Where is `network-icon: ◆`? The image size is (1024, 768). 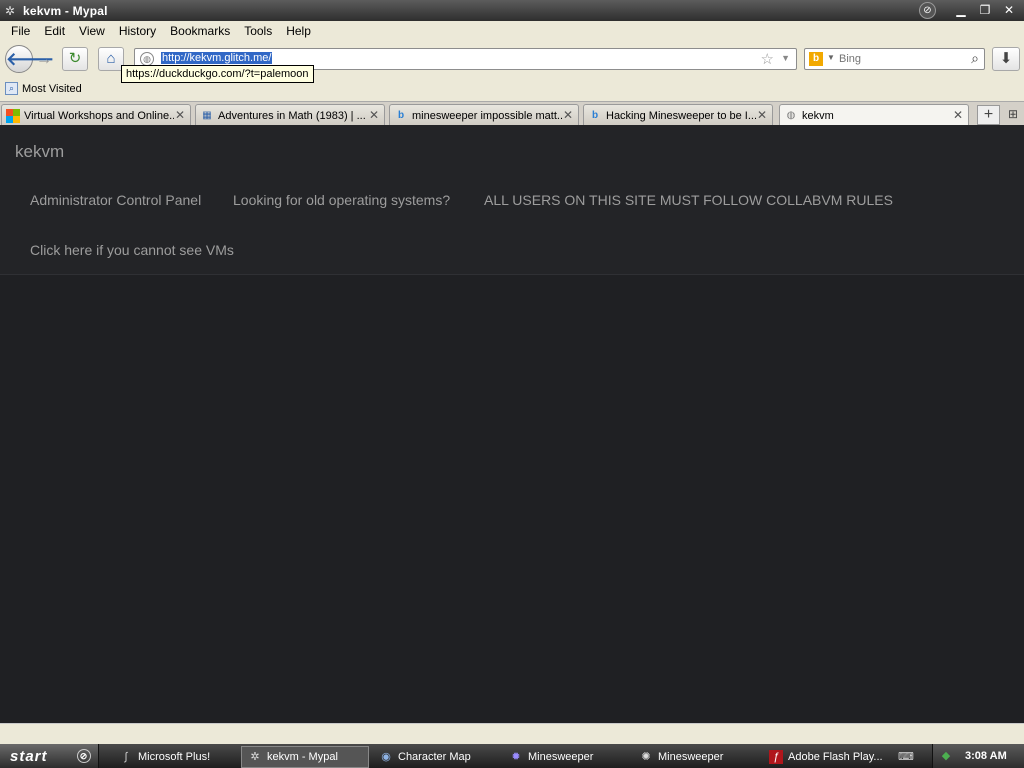
network-icon: ◆ is located at coordinates (946, 756).